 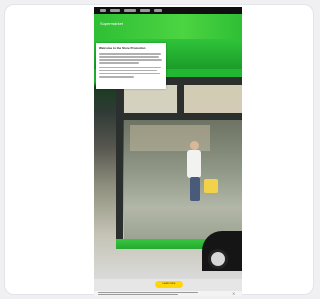 I want to click on promo-popup: Welcome to the Store Promotion, so click(x=131, y=66).